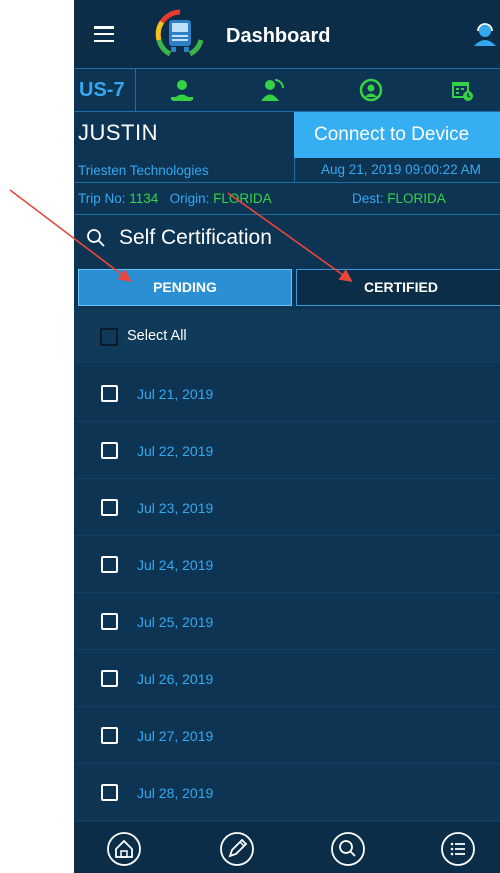 The width and height of the screenshot is (500, 873). I want to click on trip-info: Trip No: 1134 Origin: FLORIDA, so click(175, 198).